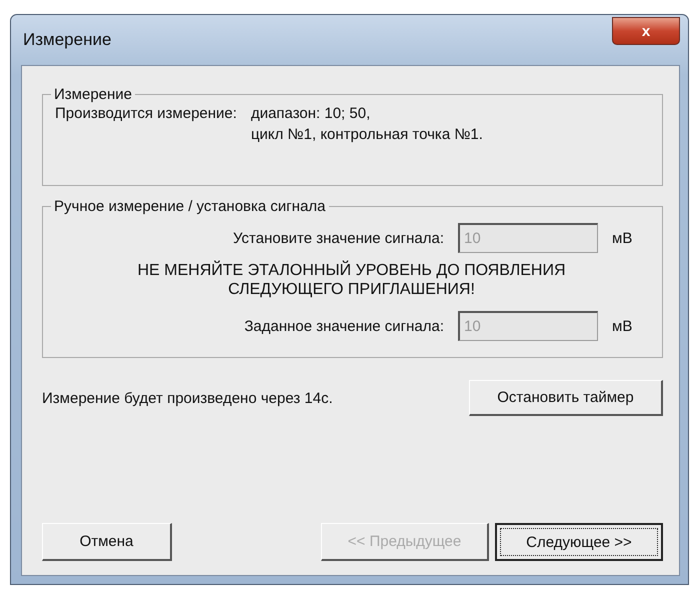  Describe the element at coordinates (579, 542) in the screenshot. I see `wizard-button: Следующее >>` at that location.